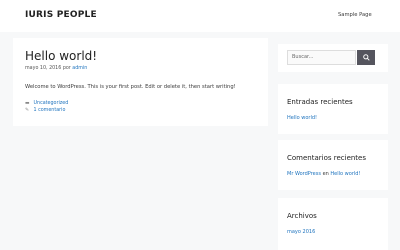  I want to click on recent-posts-widget: Entradas recientes Hello world!, so click(333, 109).